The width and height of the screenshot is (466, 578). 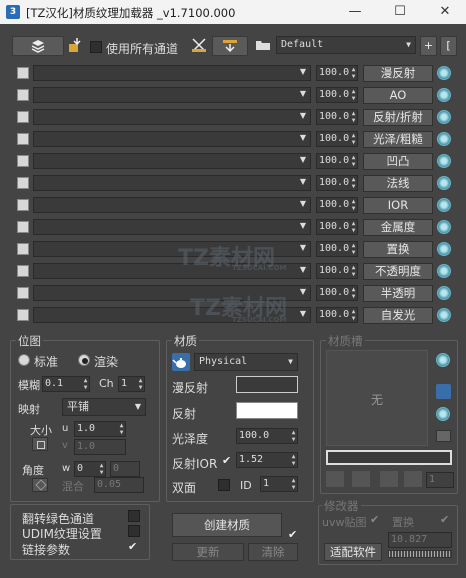 What do you see at coordinates (374, 519) in the screenshot?
I see `uvw-checkbox: ✔` at bounding box center [374, 519].